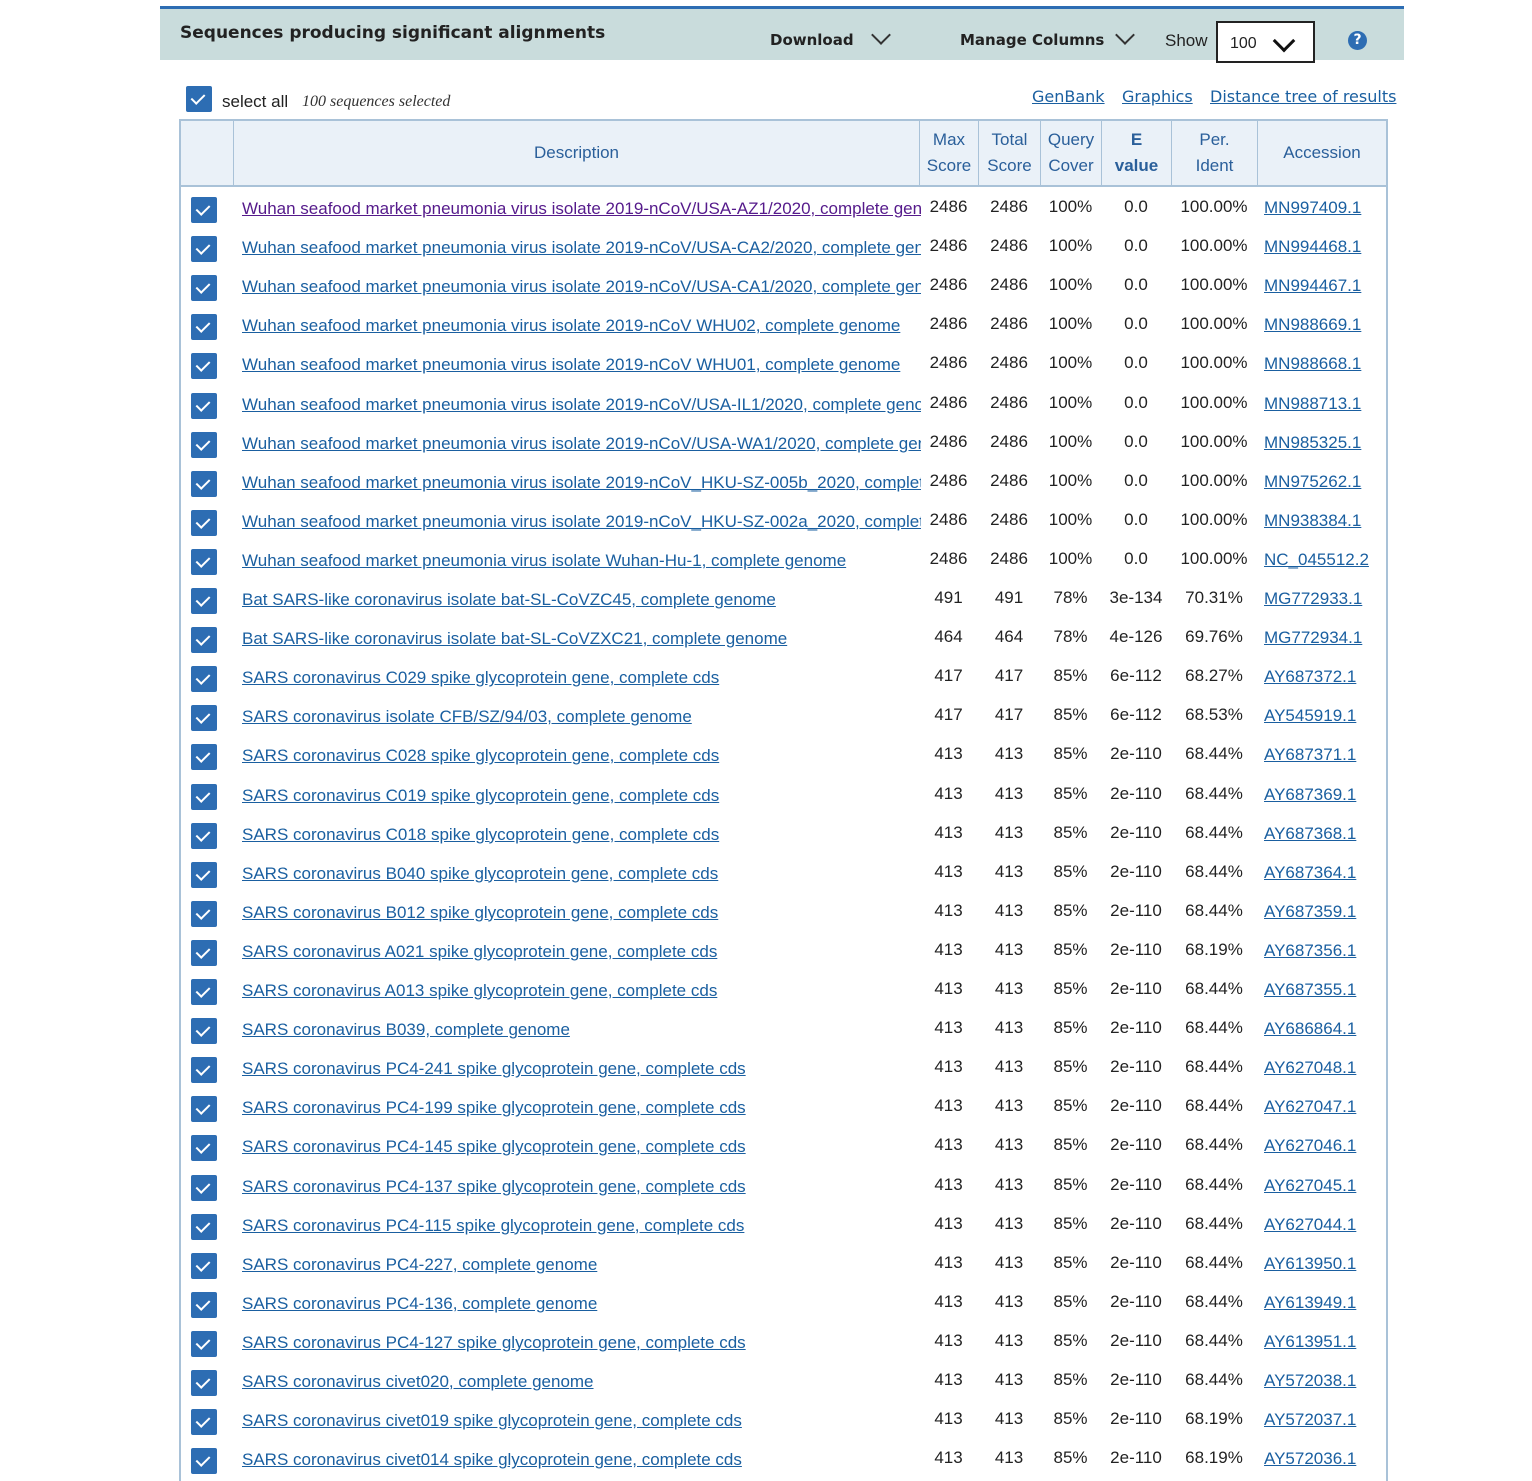 This screenshot has width=1532, height=1481. What do you see at coordinates (1310, 795) in the screenshot?
I see `accession-link: AY687369.1` at bounding box center [1310, 795].